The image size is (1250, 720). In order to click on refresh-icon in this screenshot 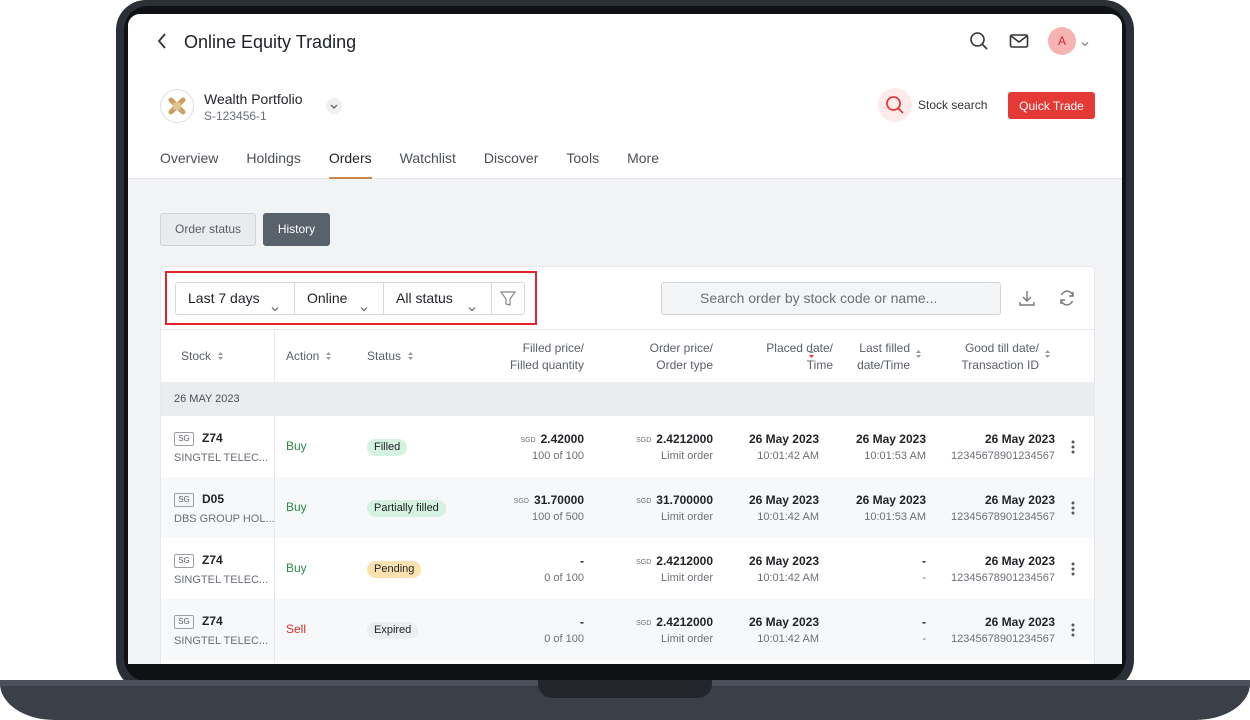, I will do `click(1067, 298)`.